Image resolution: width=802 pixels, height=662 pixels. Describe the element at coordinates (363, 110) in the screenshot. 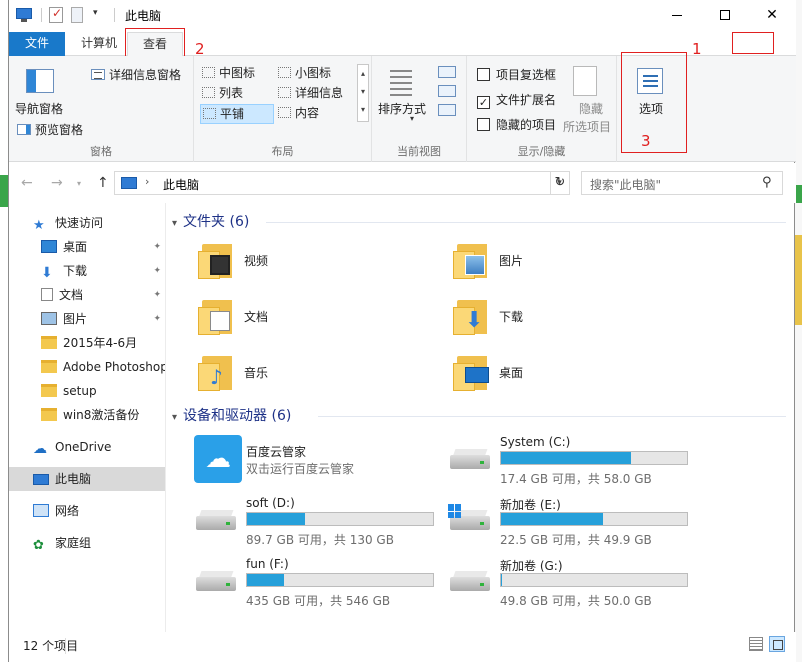

I see `more-icon: ▾` at that location.